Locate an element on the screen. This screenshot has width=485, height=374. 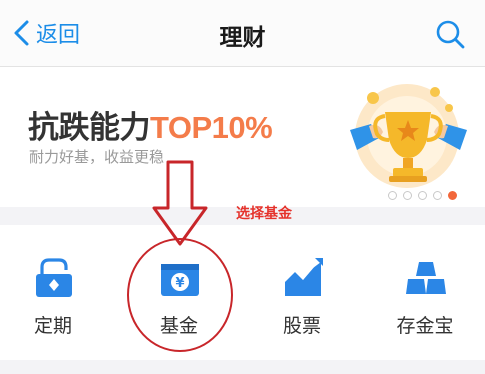
annotation-label: 选择基金 is located at coordinates (264, 214).